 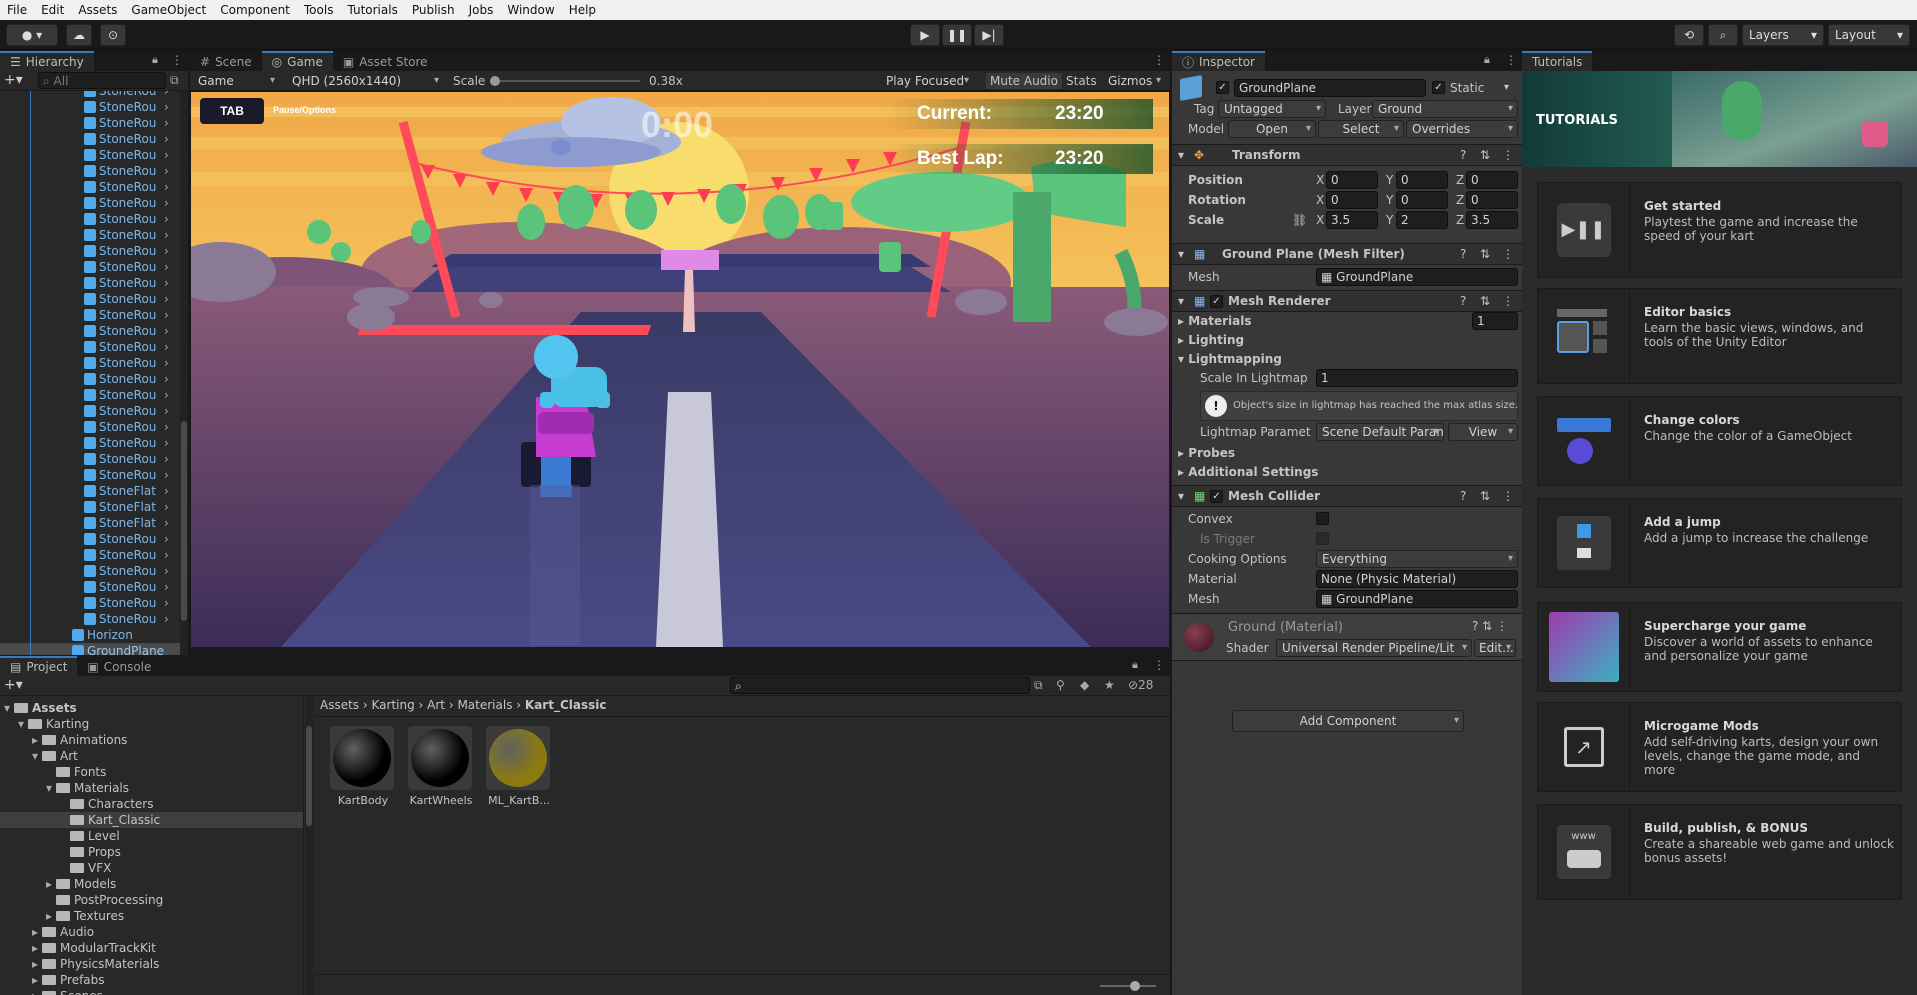 I want to click on tag-dropdown: Untagged, so click(x=1272, y=109).